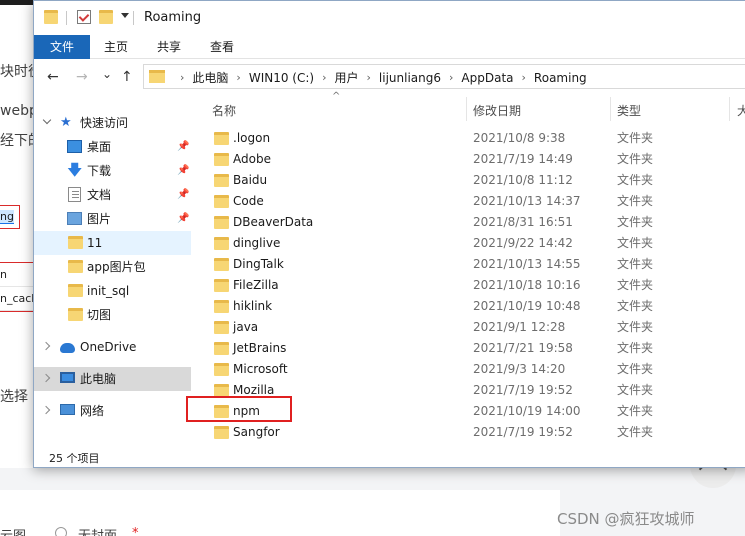 The height and width of the screenshot is (536, 745). What do you see at coordinates (53, 77) in the screenshot?
I see `back-button: ←` at bounding box center [53, 77].